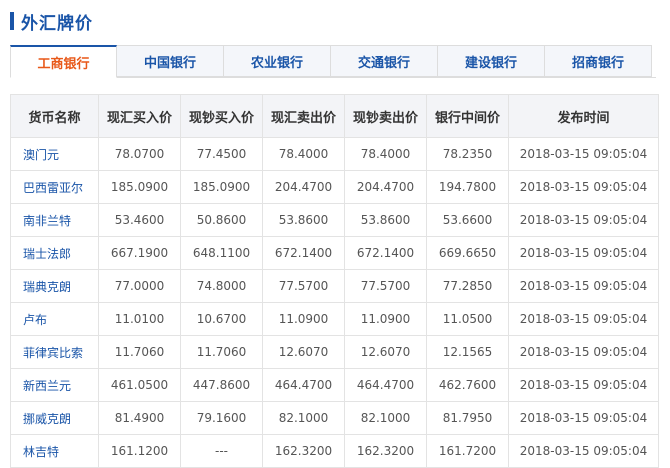 Image resolution: width=670 pixels, height=468 pixels. Describe the element at coordinates (139, 418) in the screenshot. I see `rate-cell: 81.4900` at that location.